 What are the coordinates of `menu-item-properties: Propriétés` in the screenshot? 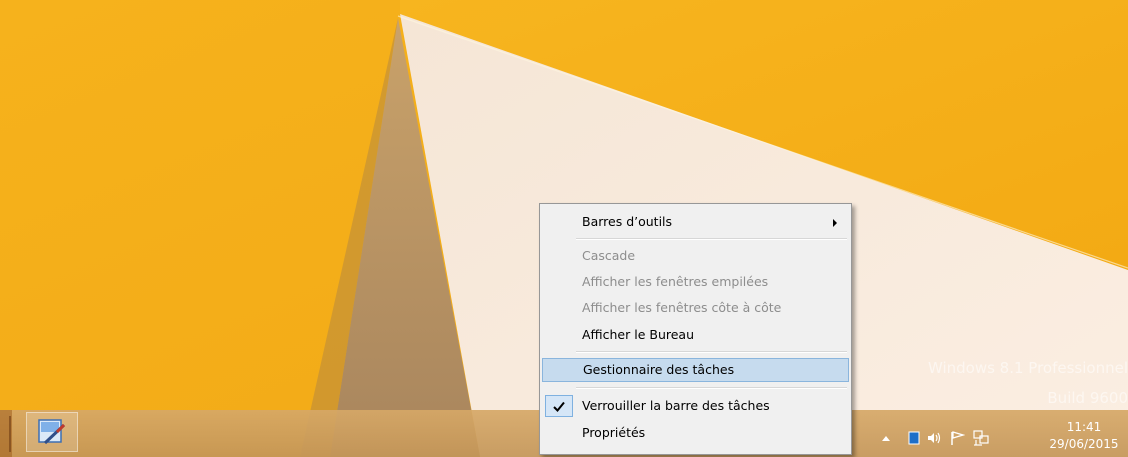 It's located at (695, 433).